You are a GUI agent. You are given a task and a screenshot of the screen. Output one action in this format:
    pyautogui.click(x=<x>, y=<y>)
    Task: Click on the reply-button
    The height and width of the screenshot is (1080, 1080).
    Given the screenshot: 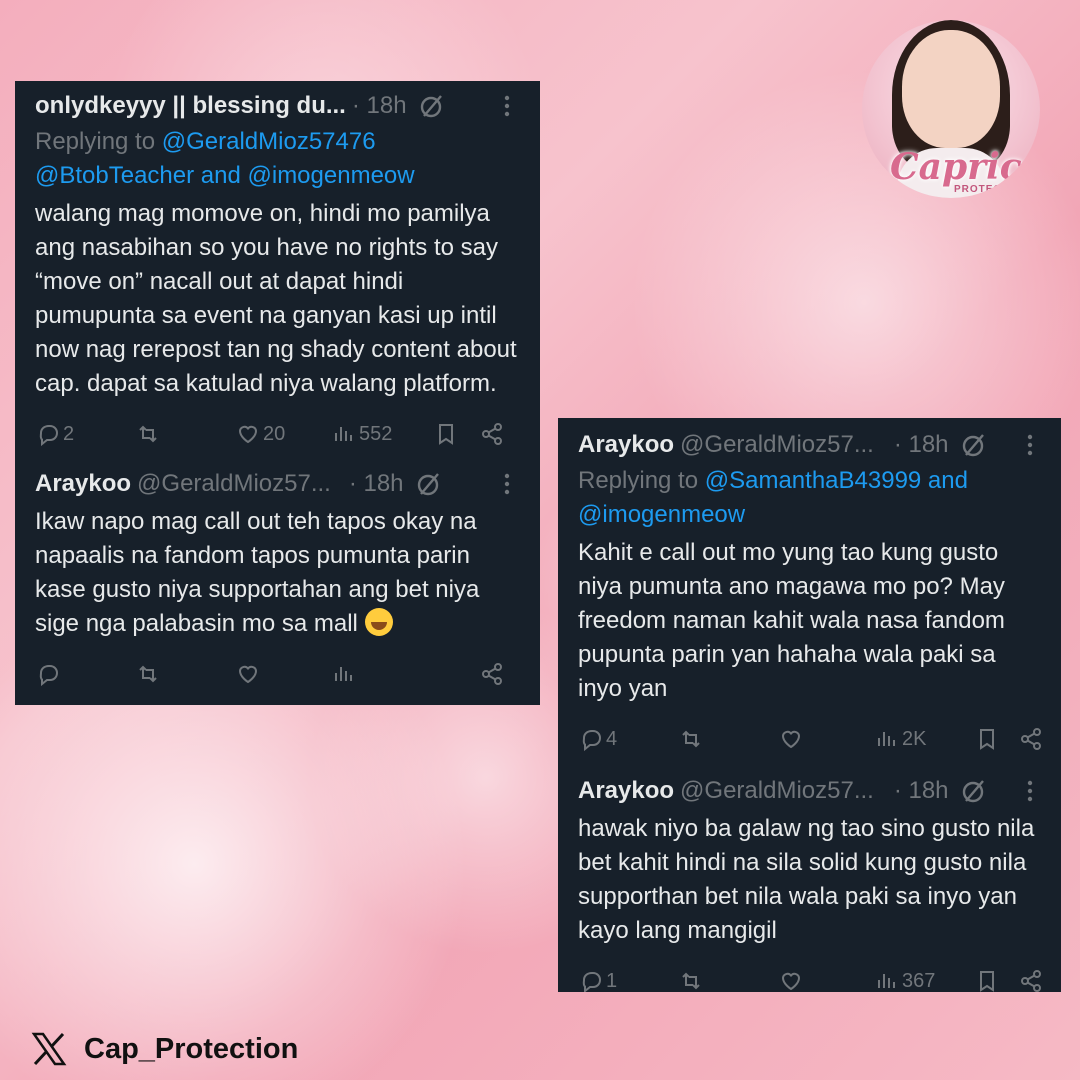 What is the action you would take?
    pyautogui.click(x=48, y=674)
    